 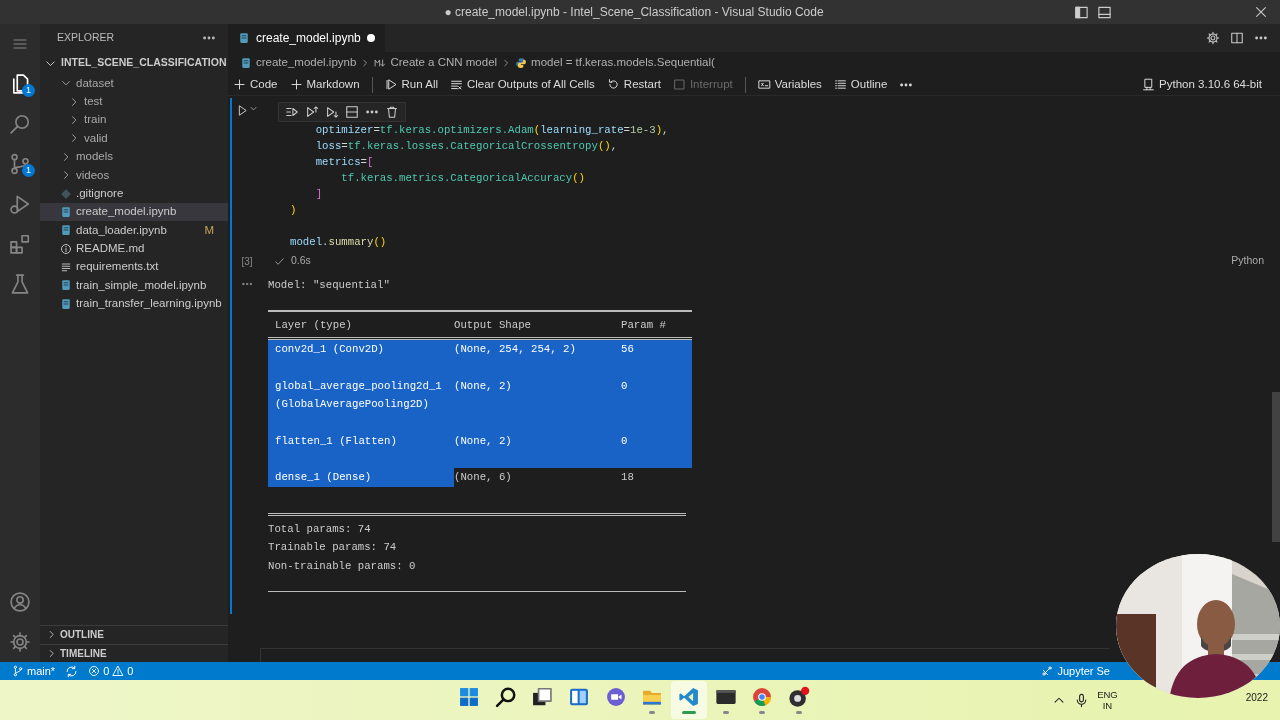 I want to click on info-icon, so click(x=66, y=248).